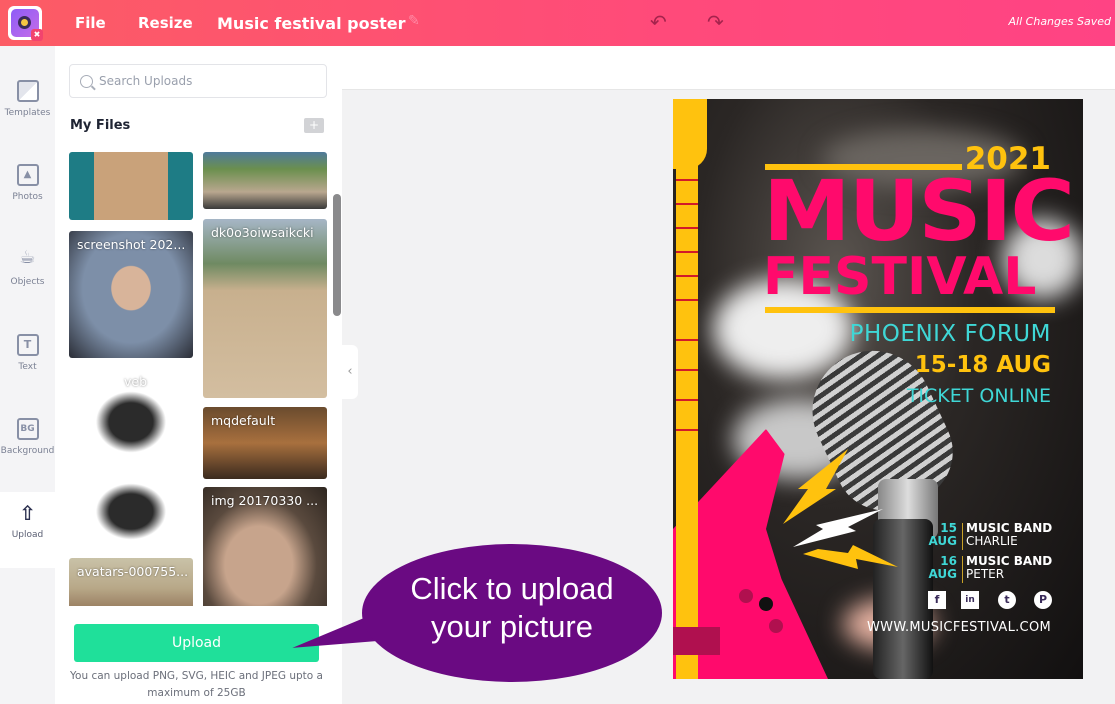 This screenshot has height=704, width=1115. Describe the element at coordinates (715, 22) in the screenshot. I see `redo-icon: ↷` at that location.